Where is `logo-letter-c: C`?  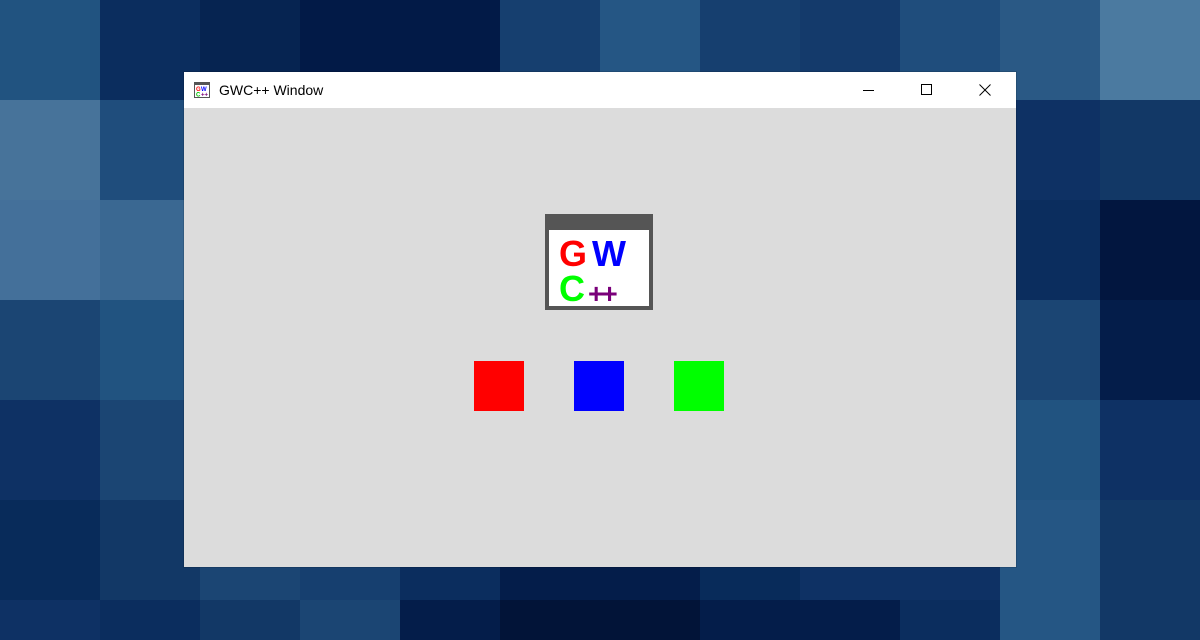 logo-letter-c: C is located at coordinates (572, 288).